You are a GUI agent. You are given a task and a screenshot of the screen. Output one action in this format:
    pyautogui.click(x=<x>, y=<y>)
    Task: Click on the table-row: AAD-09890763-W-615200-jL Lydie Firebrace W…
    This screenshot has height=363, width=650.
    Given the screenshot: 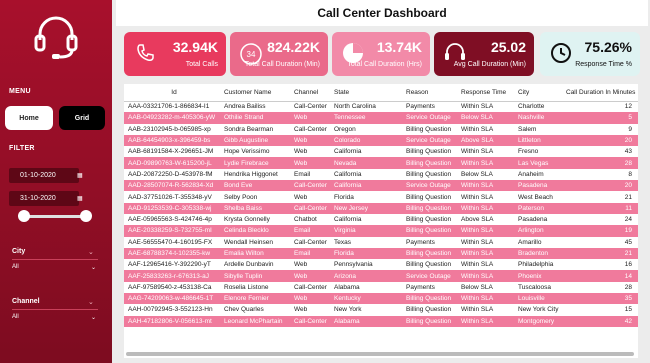 What is the action you would take?
    pyautogui.click(x=381, y=163)
    